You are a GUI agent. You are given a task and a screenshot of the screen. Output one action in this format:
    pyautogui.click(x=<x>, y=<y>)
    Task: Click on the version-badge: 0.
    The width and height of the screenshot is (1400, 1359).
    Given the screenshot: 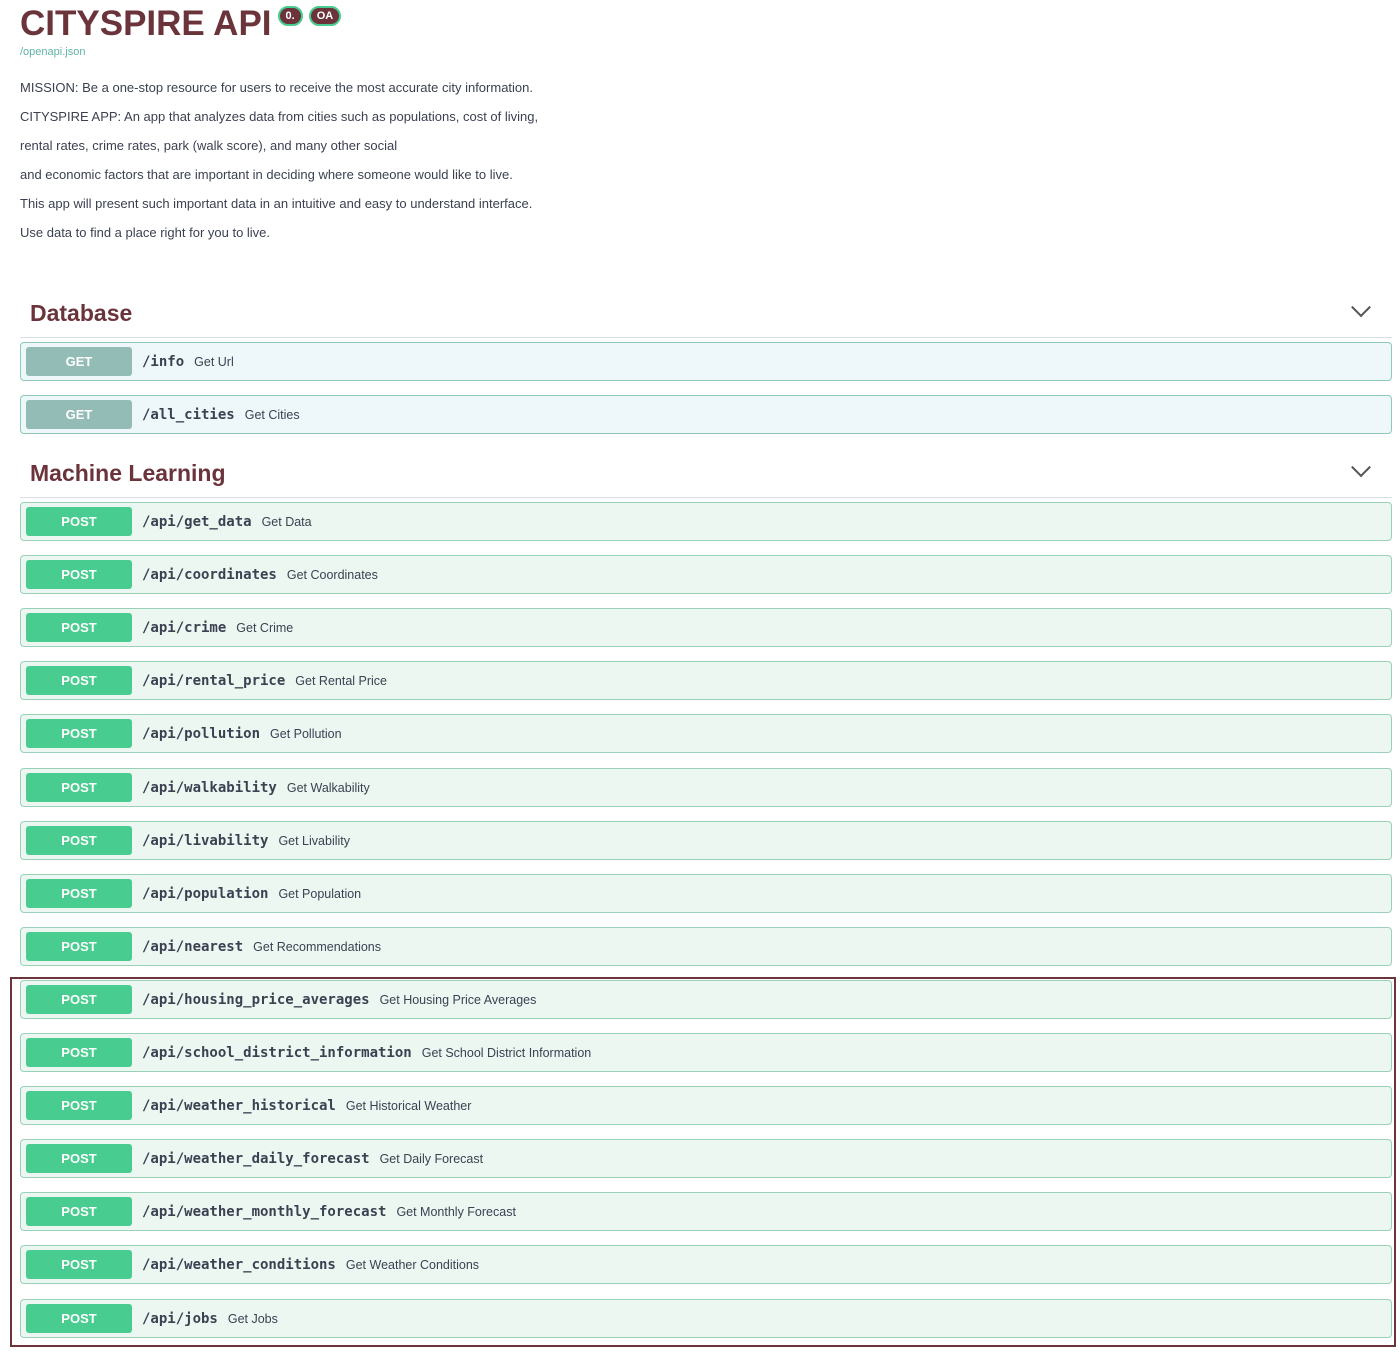 What is the action you would take?
    pyautogui.click(x=290, y=16)
    